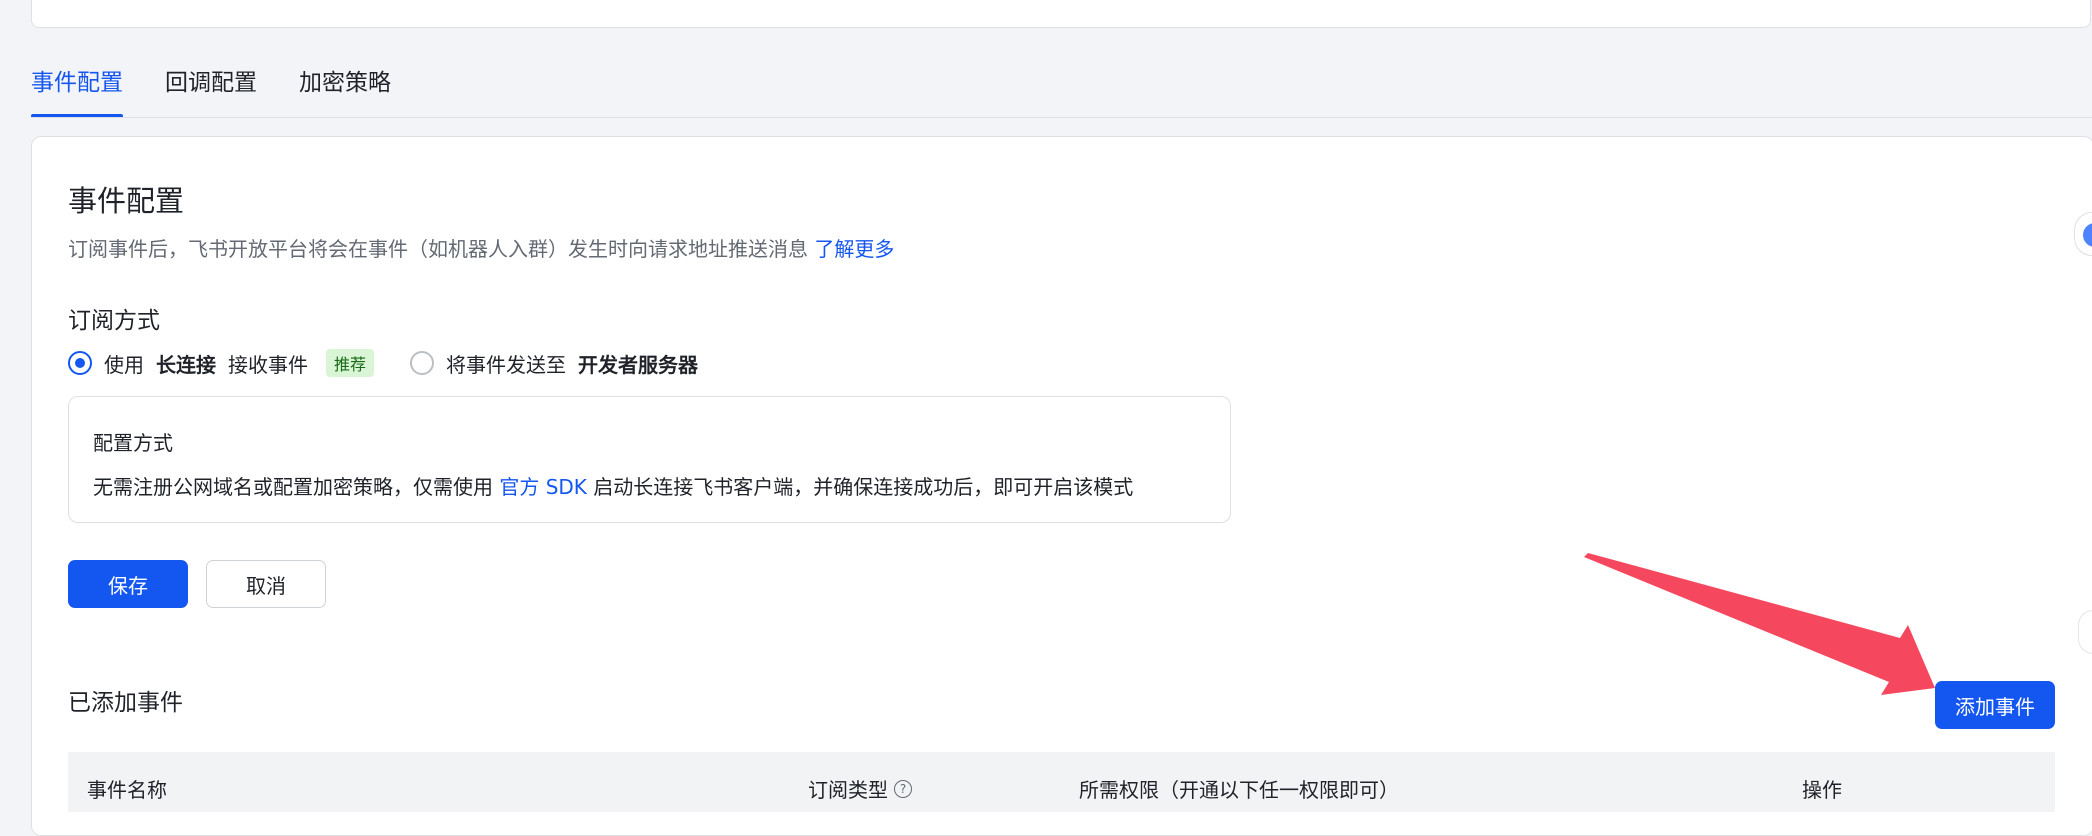 Image resolution: width=2092 pixels, height=836 pixels. Describe the element at coordinates (638, 364) in the screenshot. I see `option2-bold: 开发者服务器` at that location.